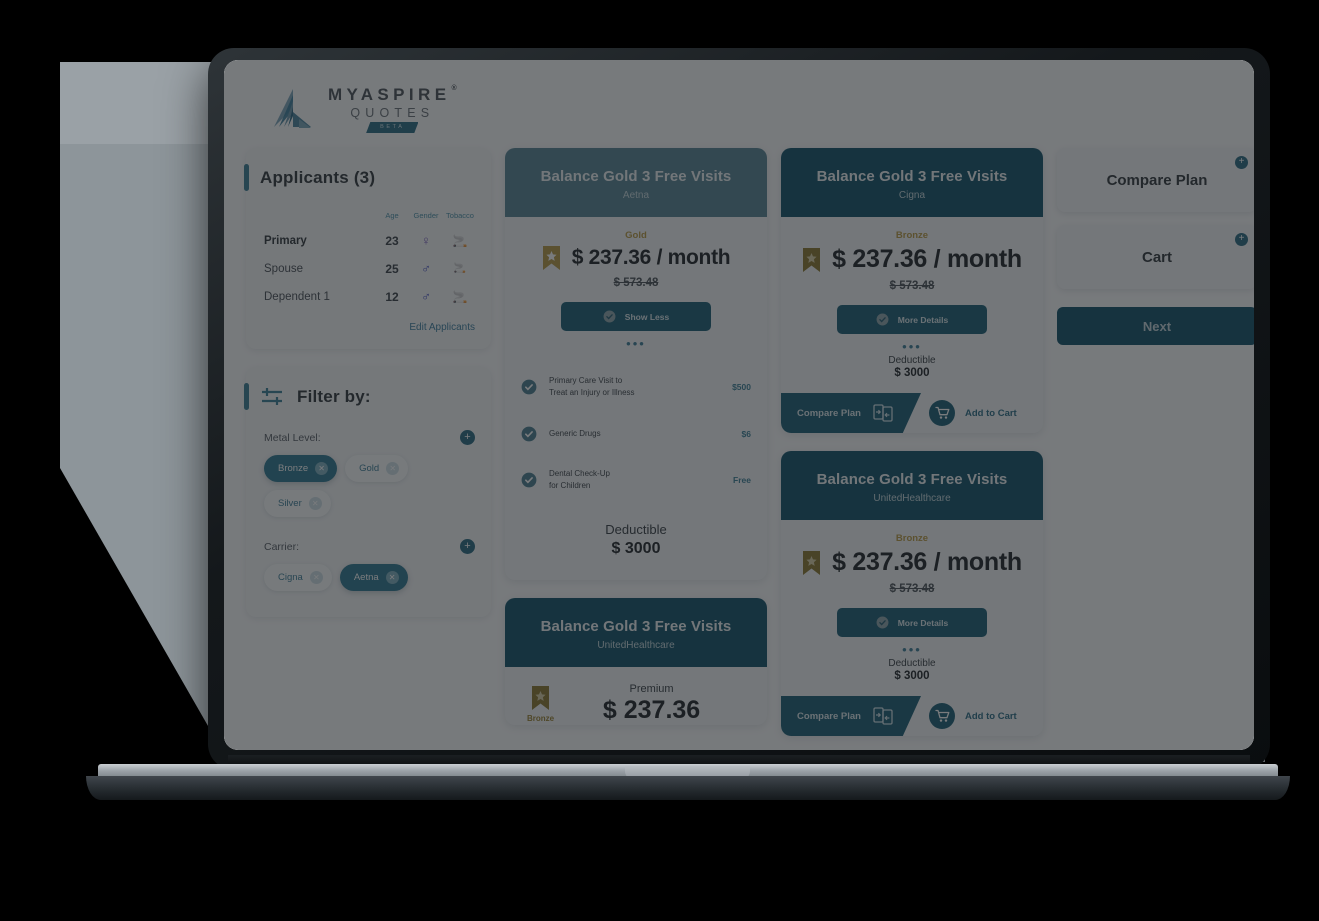 Image resolution: width=1319 pixels, height=921 pixels. Describe the element at coordinates (467, 546) in the screenshot. I see `add-carrier-button: +` at that location.